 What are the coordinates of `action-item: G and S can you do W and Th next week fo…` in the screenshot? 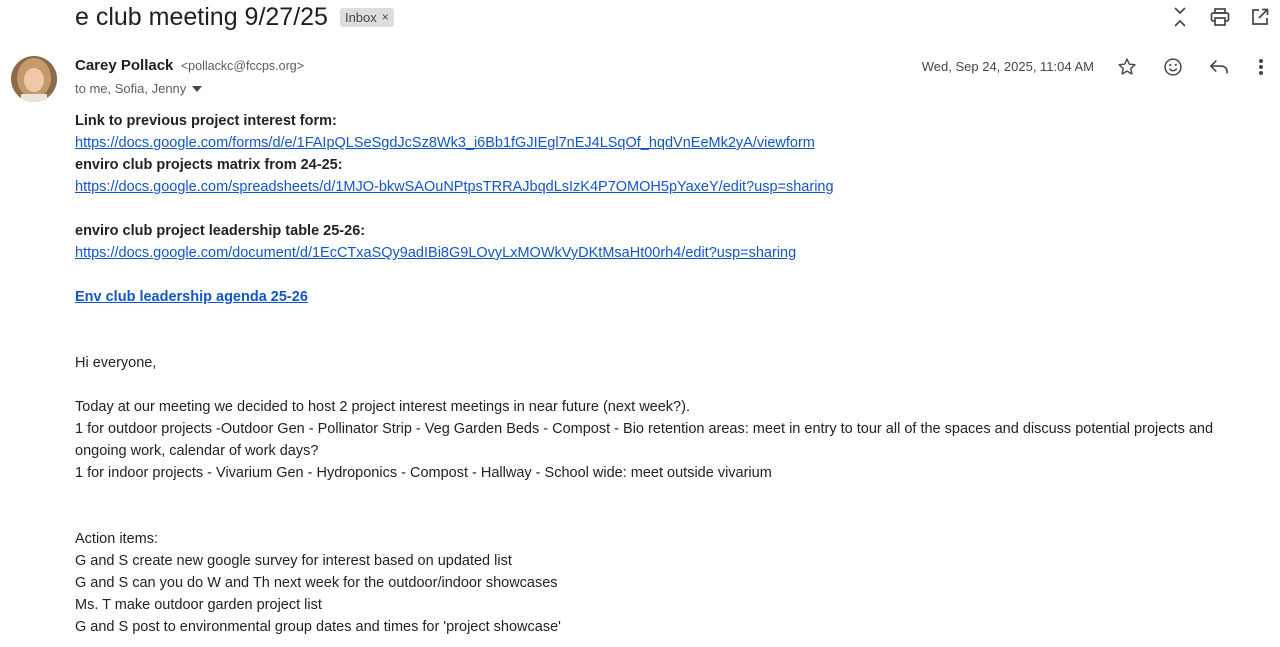 It's located at (316, 583).